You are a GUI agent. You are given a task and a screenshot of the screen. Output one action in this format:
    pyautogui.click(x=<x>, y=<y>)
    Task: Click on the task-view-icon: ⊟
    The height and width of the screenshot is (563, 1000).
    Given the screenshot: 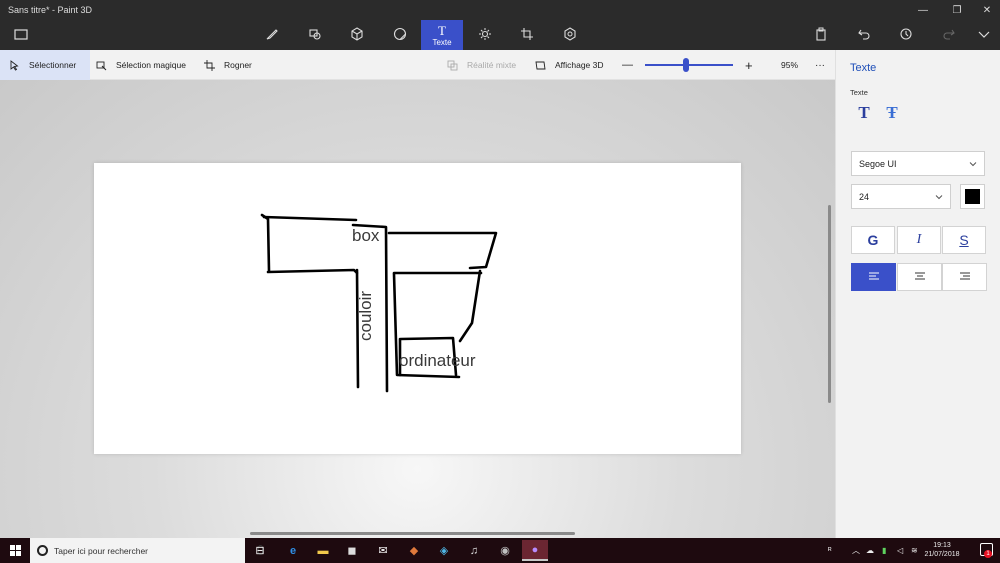 What is the action you would take?
    pyautogui.click(x=260, y=550)
    